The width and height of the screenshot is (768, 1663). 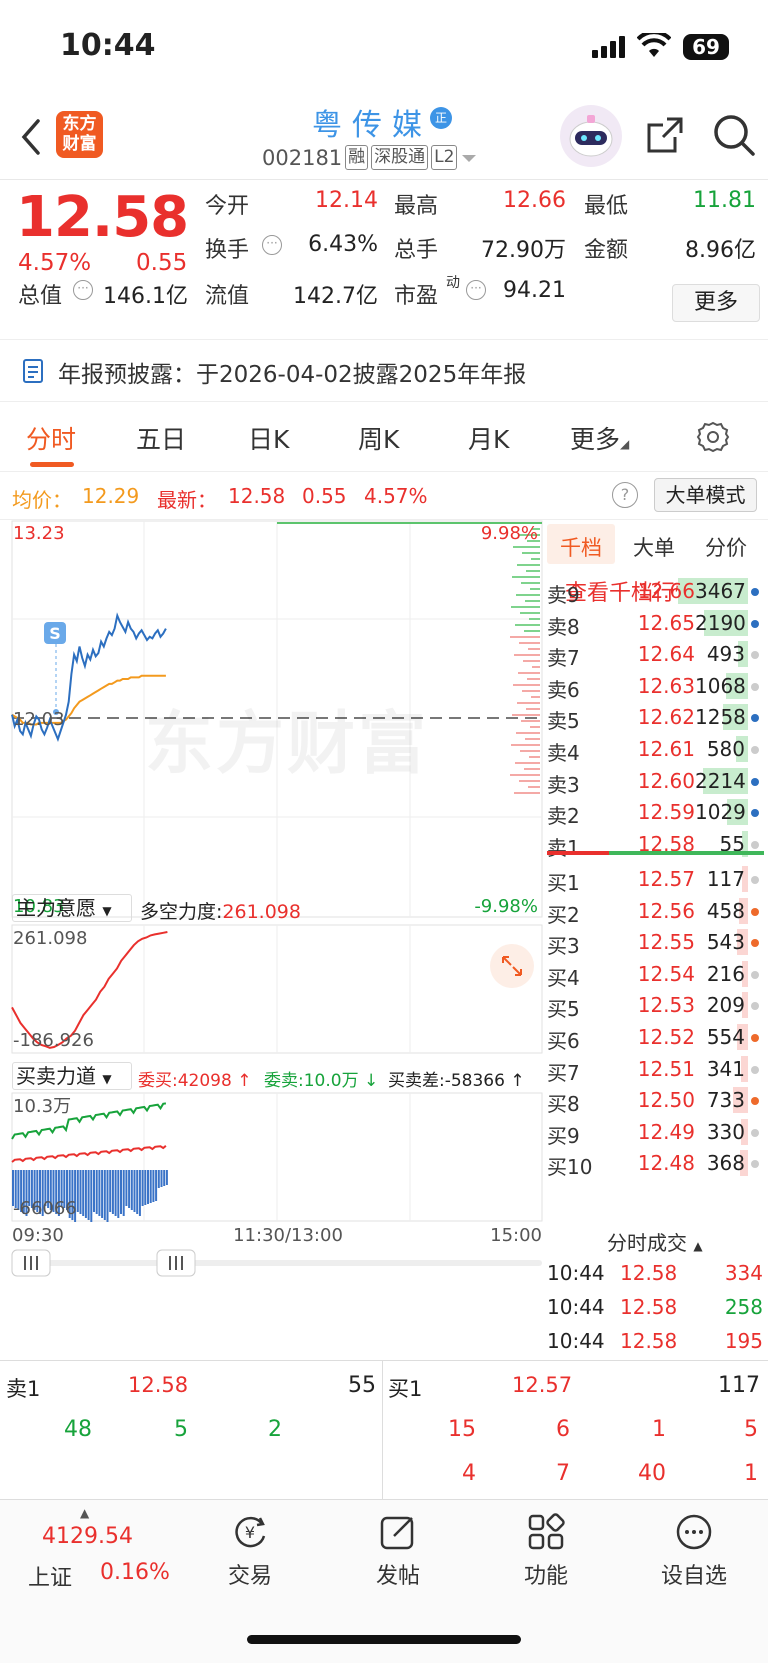 I want to click on ask-row: 卖6 12.63 1068, so click(x=656, y=686).